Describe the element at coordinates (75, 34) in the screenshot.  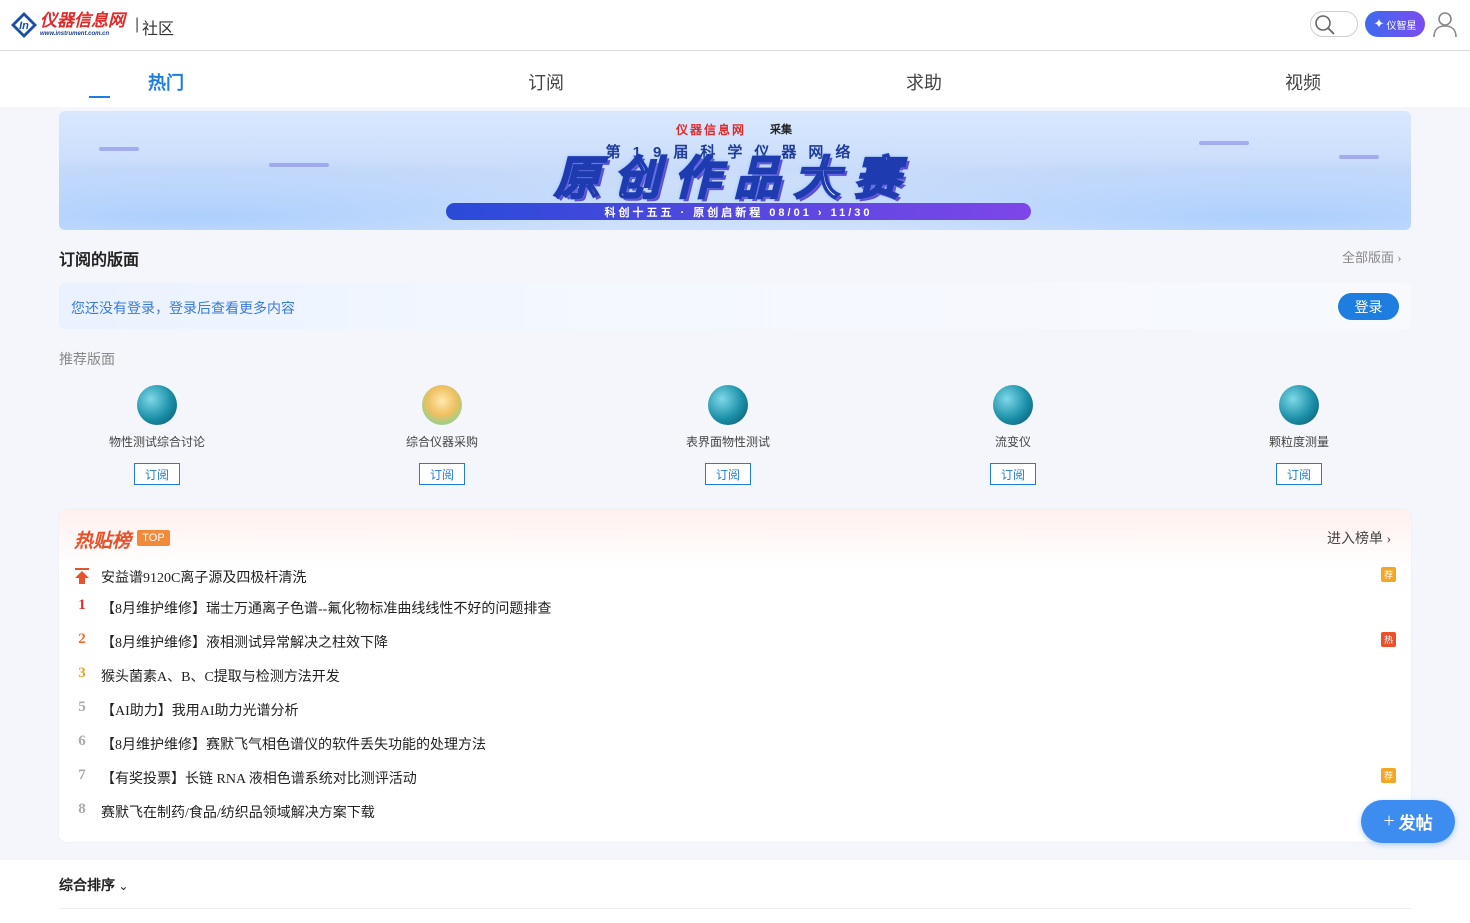
I see `logo-url: www.instrument.com.cn` at that location.